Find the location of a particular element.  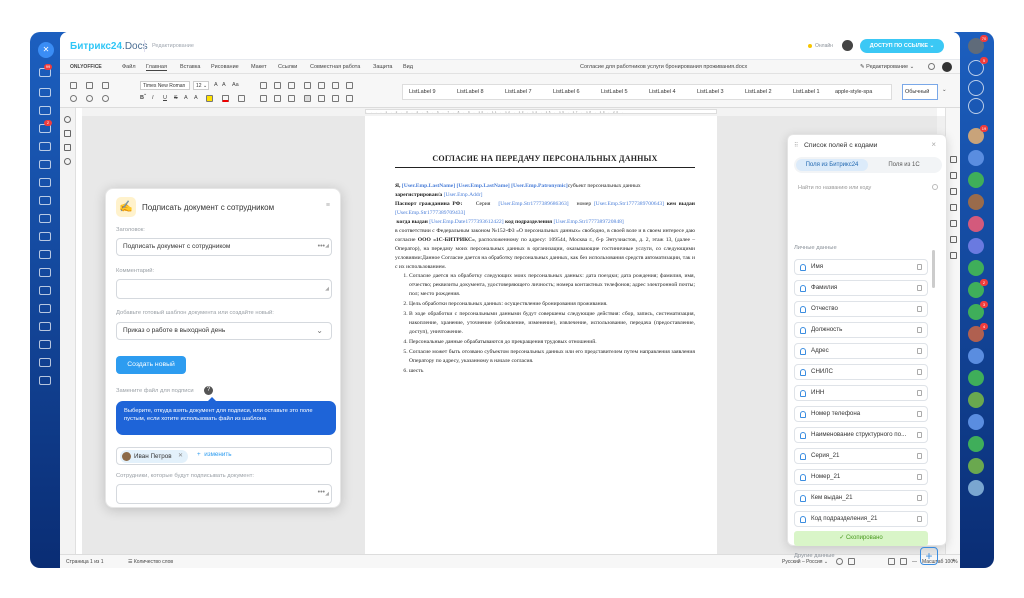

style-item: ListLabel 3 is located at coordinates (710, 92).